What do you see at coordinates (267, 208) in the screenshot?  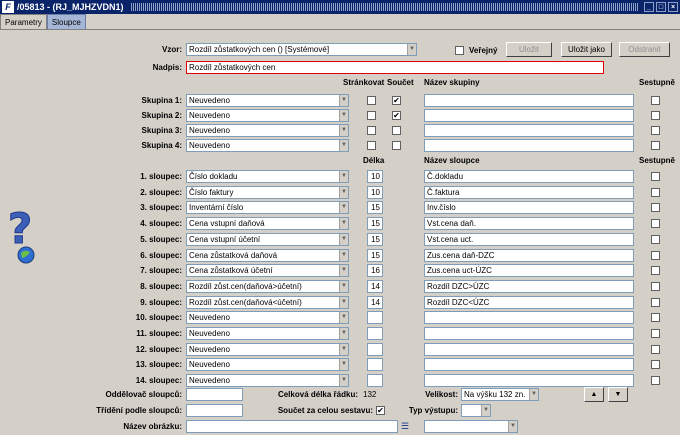 I see `sloupec-select: Inventární číslo ▼` at bounding box center [267, 208].